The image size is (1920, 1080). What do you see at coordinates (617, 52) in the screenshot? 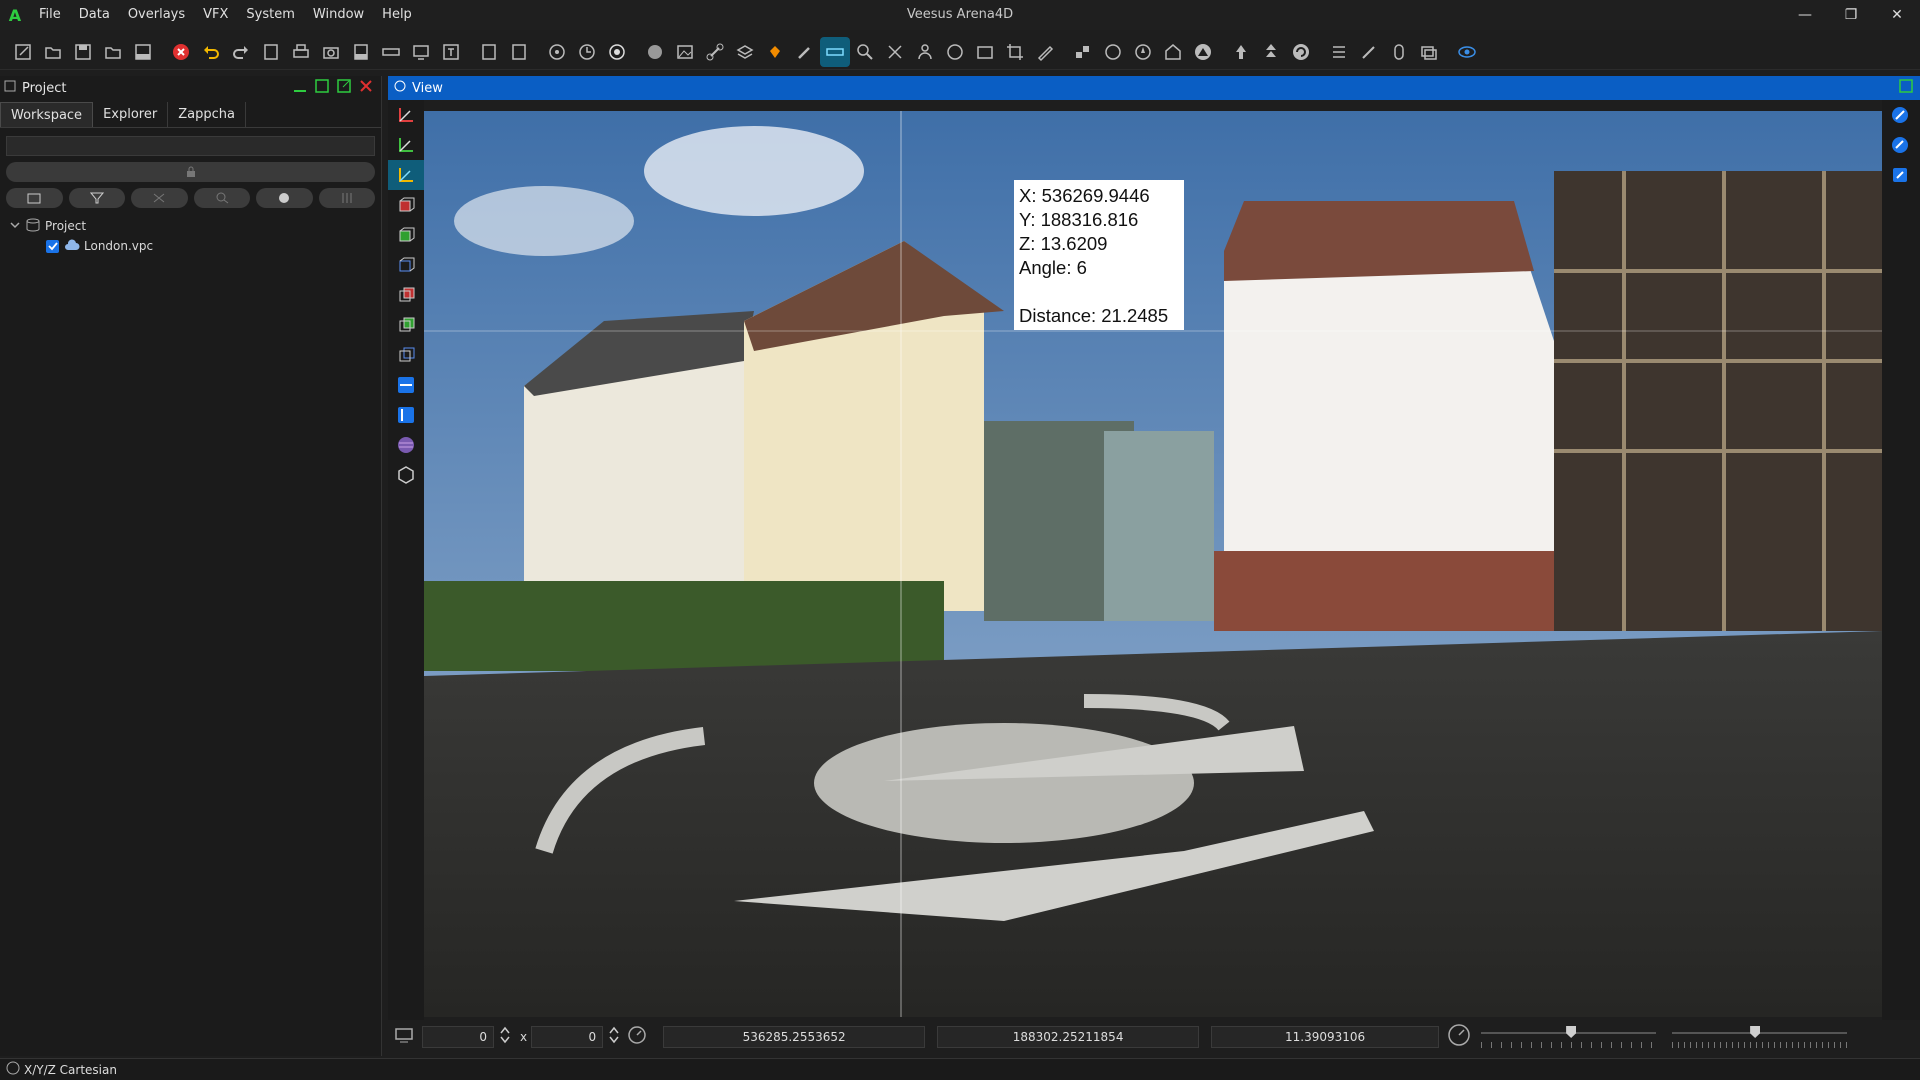
I see `target-icon` at bounding box center [617, 52].